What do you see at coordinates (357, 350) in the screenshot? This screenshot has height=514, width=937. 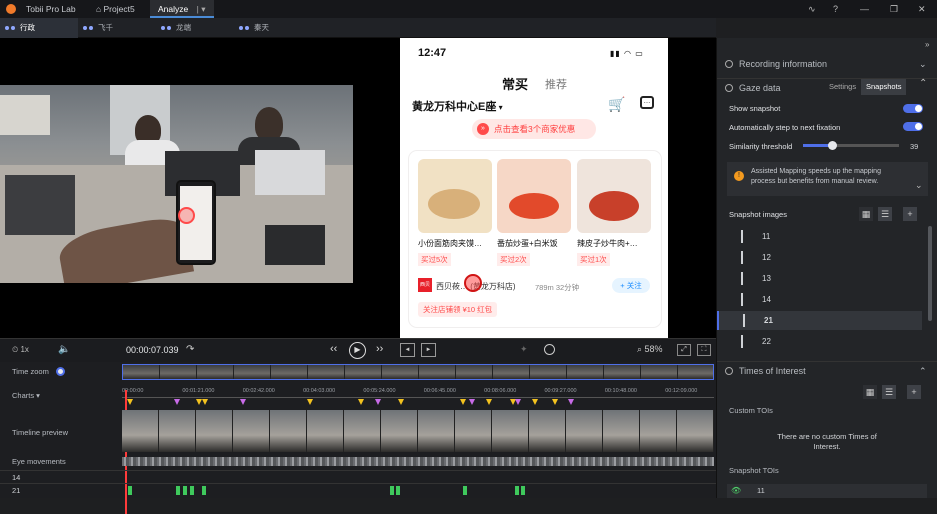 I see `play-button: ▶` at bounding box center [357, 350].